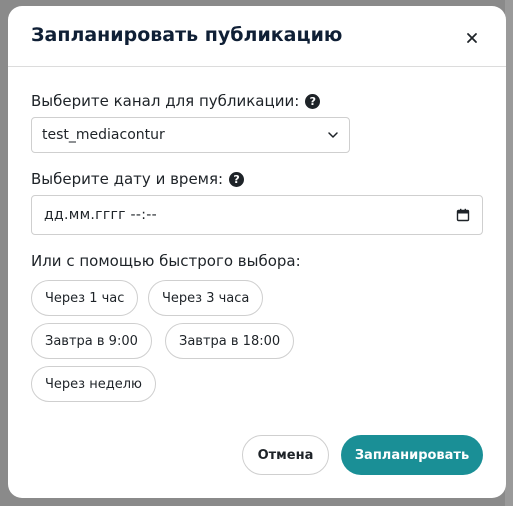 This screenshot has height=506, width=513. Describe the element at coordinates (257, 215) in the screenshot. I see `datetime-input: дд.мм.гггг --:--` at that location.